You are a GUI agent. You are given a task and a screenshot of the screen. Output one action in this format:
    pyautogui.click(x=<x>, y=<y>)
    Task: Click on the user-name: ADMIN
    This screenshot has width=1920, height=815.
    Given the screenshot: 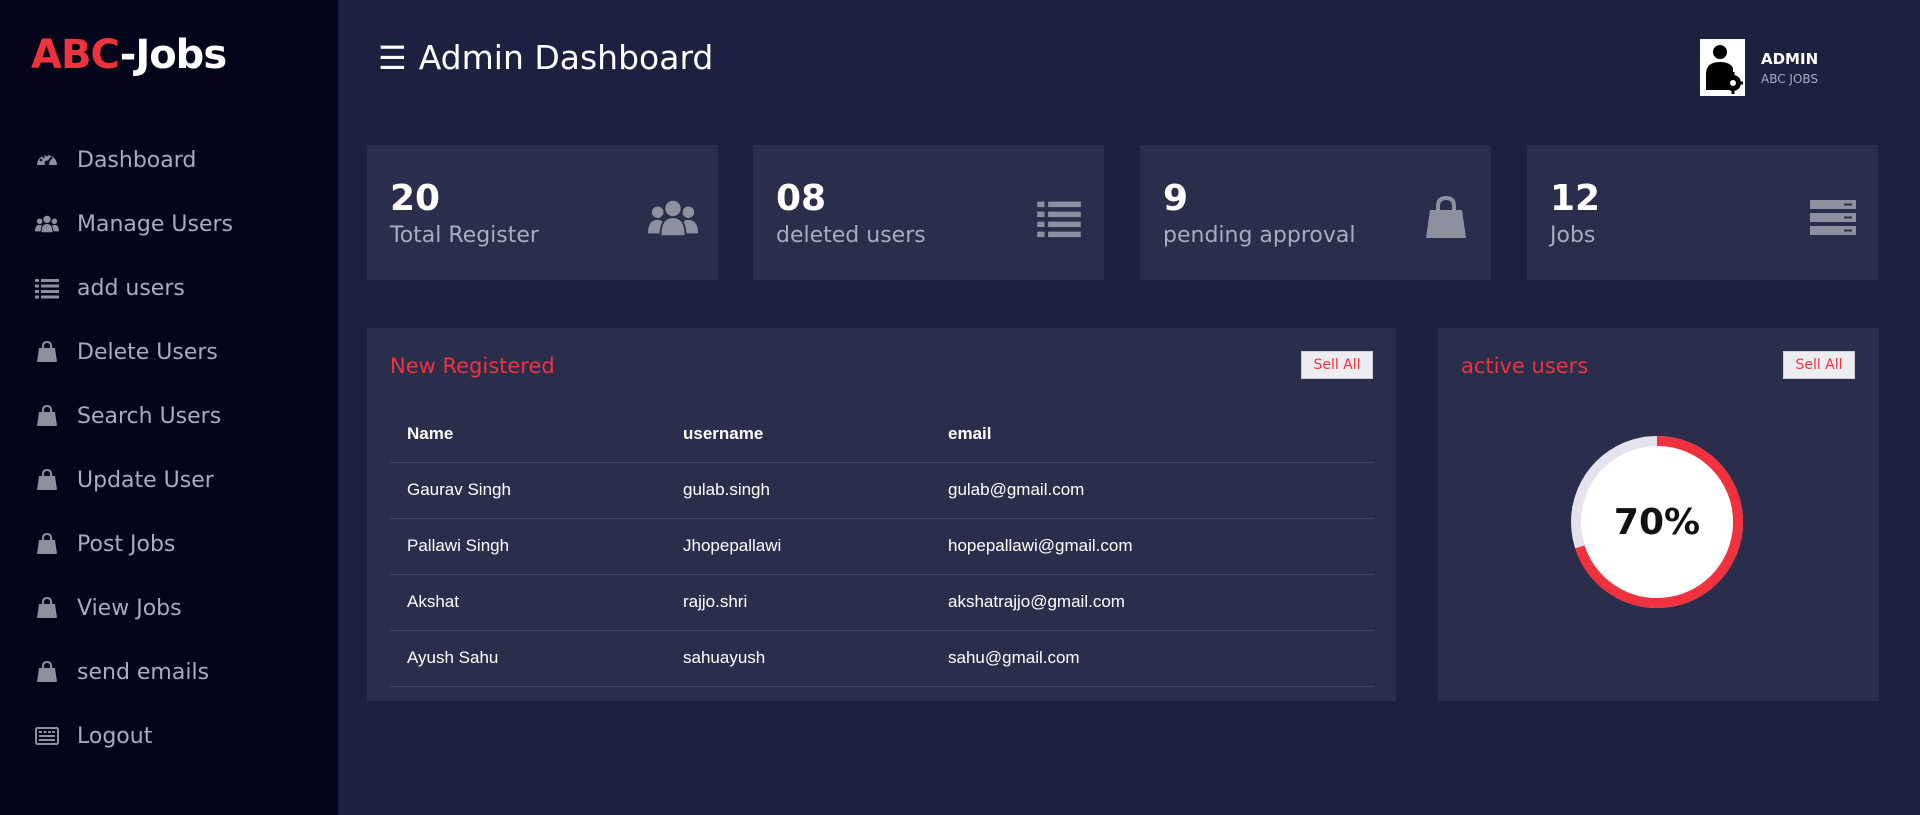 What is the action you would take?
    pyautogui.click(x=1790, y=58)
    